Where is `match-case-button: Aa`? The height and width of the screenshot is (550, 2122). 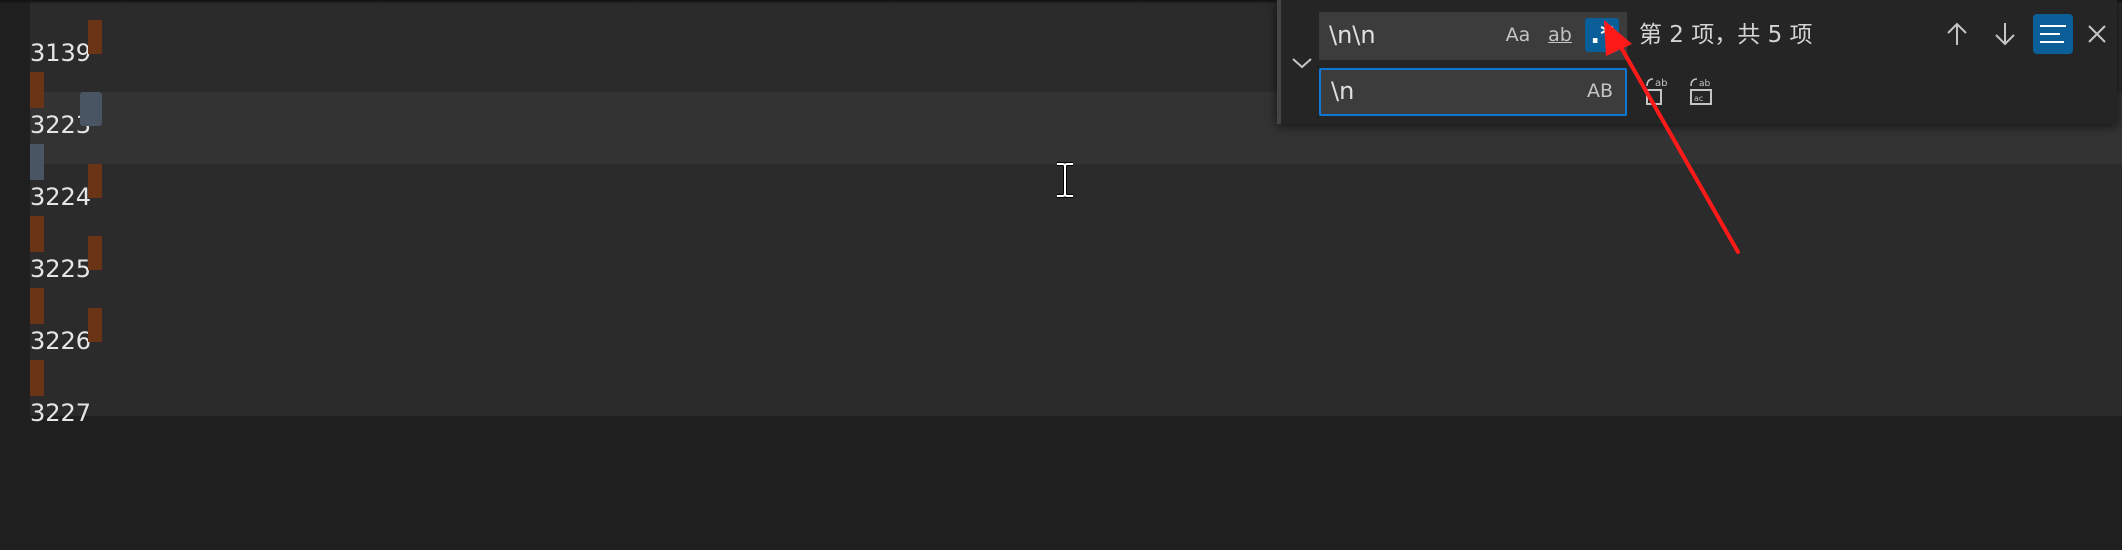 match-case-button: Aa is located at coordinates (1518, 35).